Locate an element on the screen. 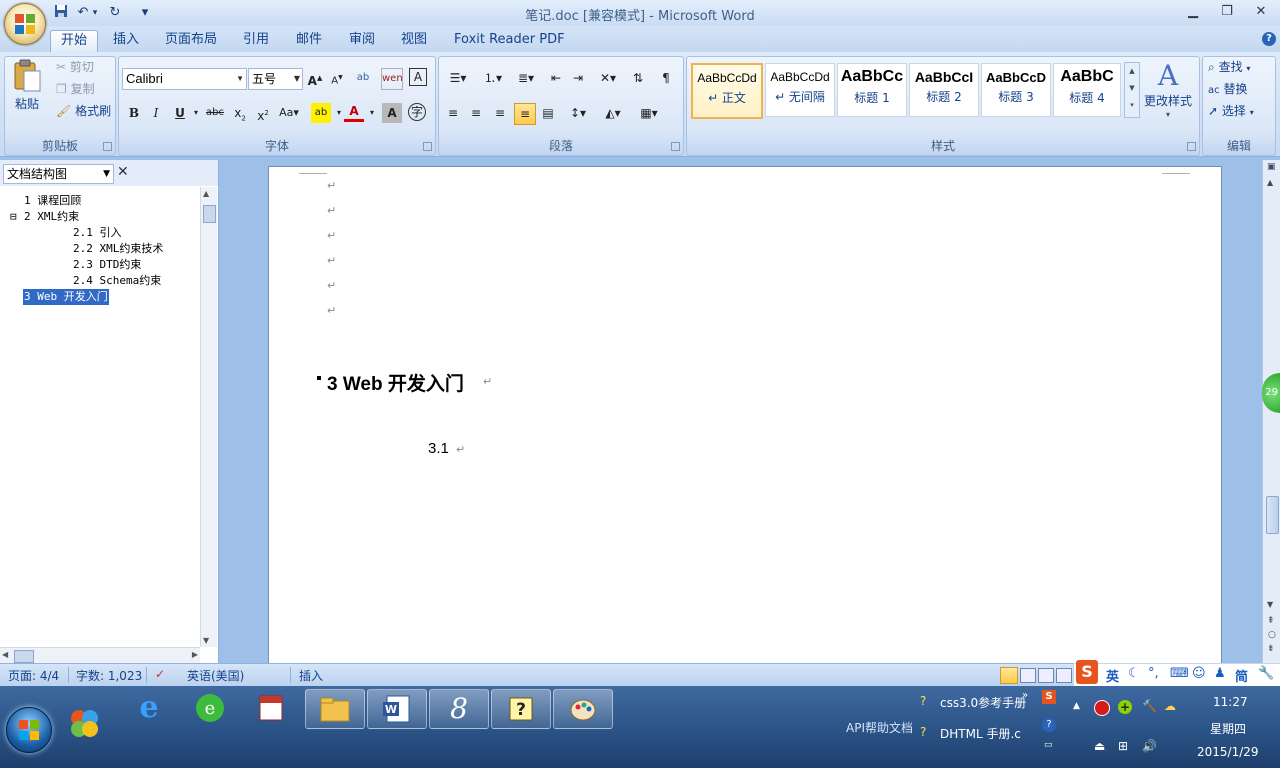 This screenshot has height=768, width=1280. minimize-button: ▁ is located at coordinates (1193, 12).